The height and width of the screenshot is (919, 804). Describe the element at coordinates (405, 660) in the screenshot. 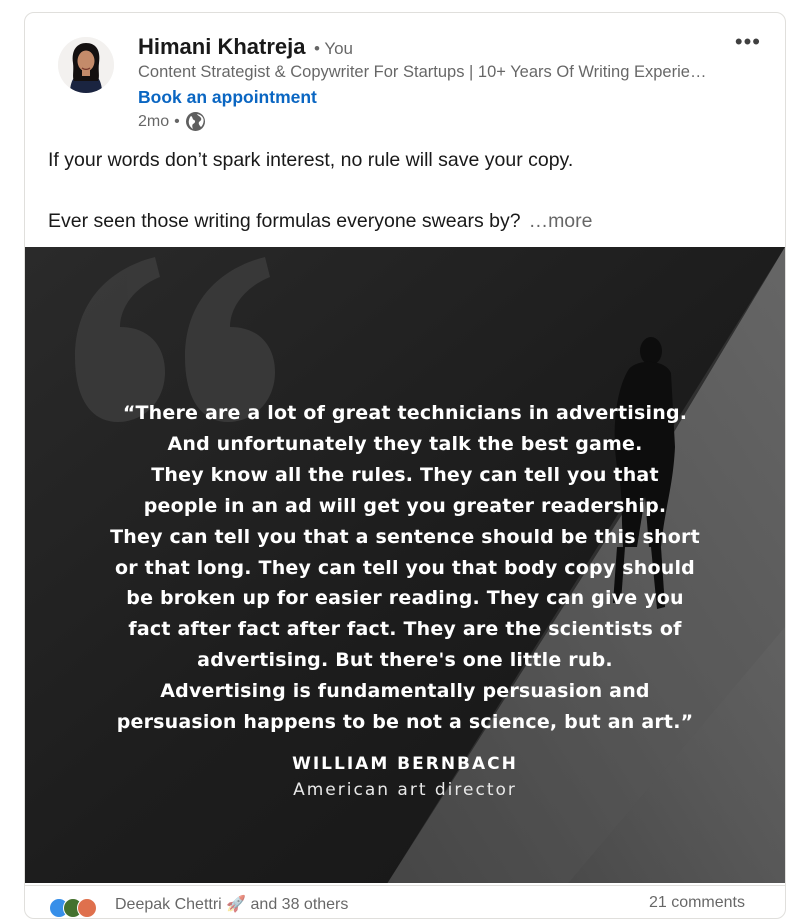

I see `quote-line: advertising. But there's one little rub.` at that location.